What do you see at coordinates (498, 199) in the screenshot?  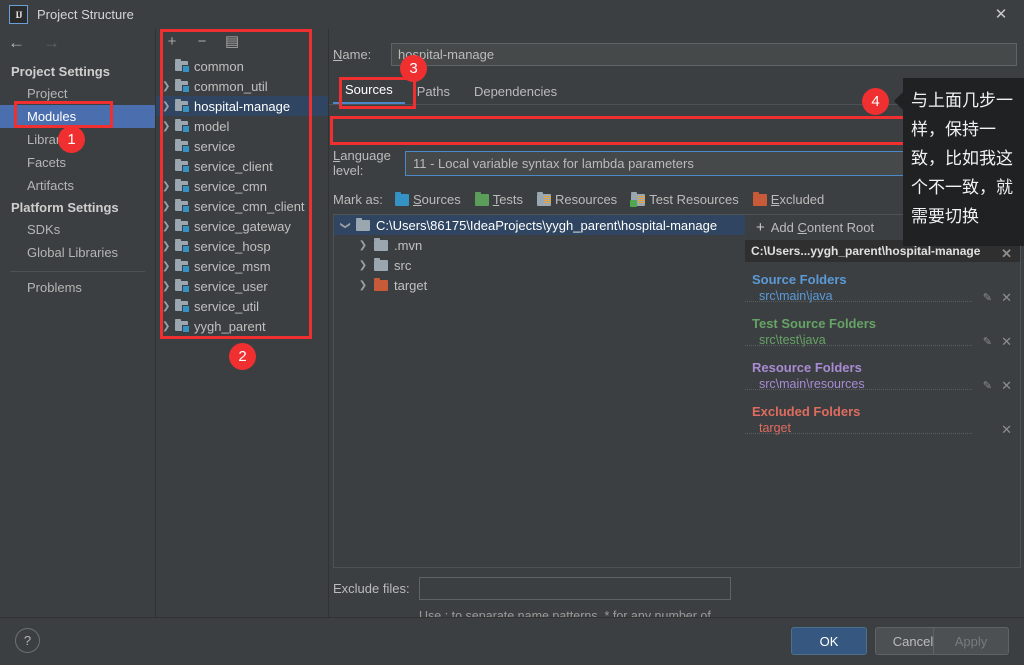 I see `mark-as-tests-button: Tests` at bounding box center [498, 199].